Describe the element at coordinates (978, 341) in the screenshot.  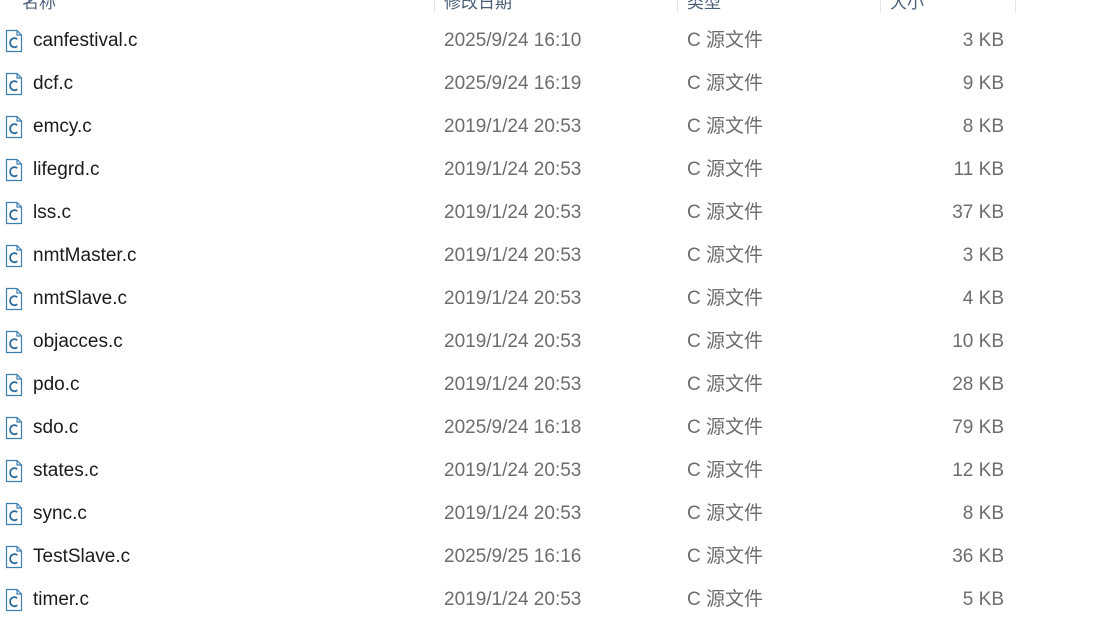
I see `file-size: 10 KB` at that location.